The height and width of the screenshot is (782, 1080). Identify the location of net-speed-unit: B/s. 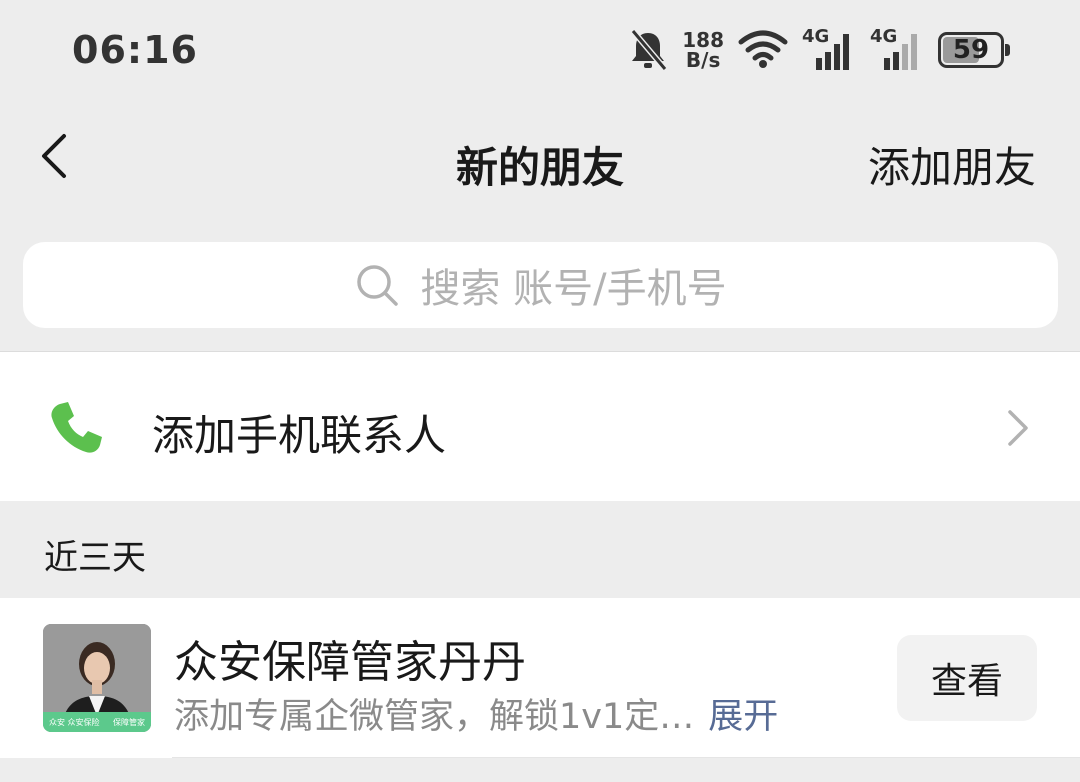
(703, 60).